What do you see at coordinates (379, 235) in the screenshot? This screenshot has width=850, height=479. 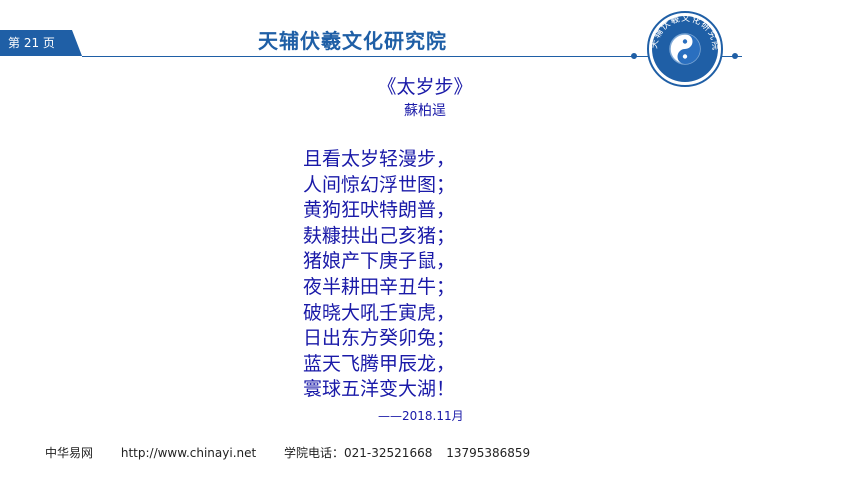 I see `poem-line: 麸糠拱出己亥猪；` at bounding box center [379, 235].